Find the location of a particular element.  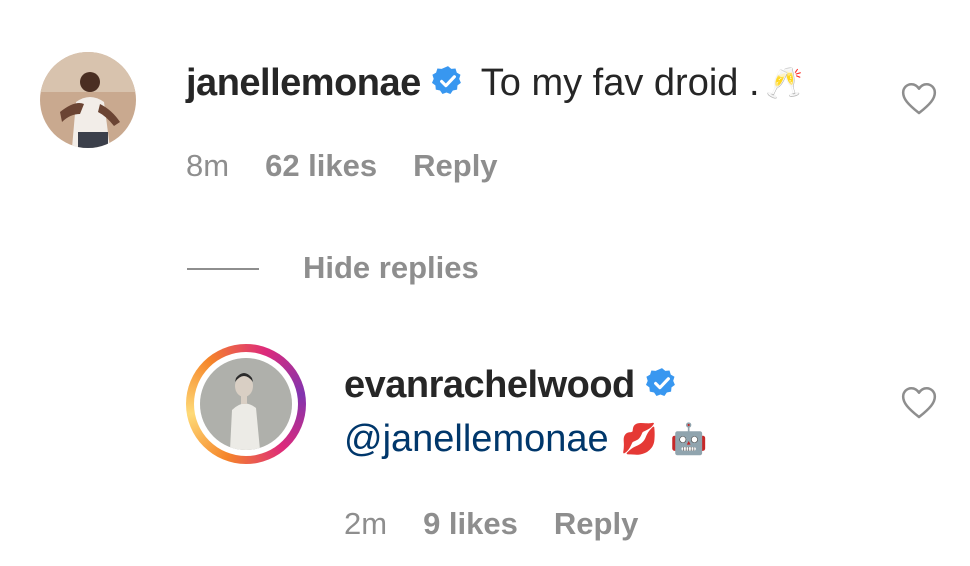

reply-username: evanrachelwood is located at coordinates (489, 385).